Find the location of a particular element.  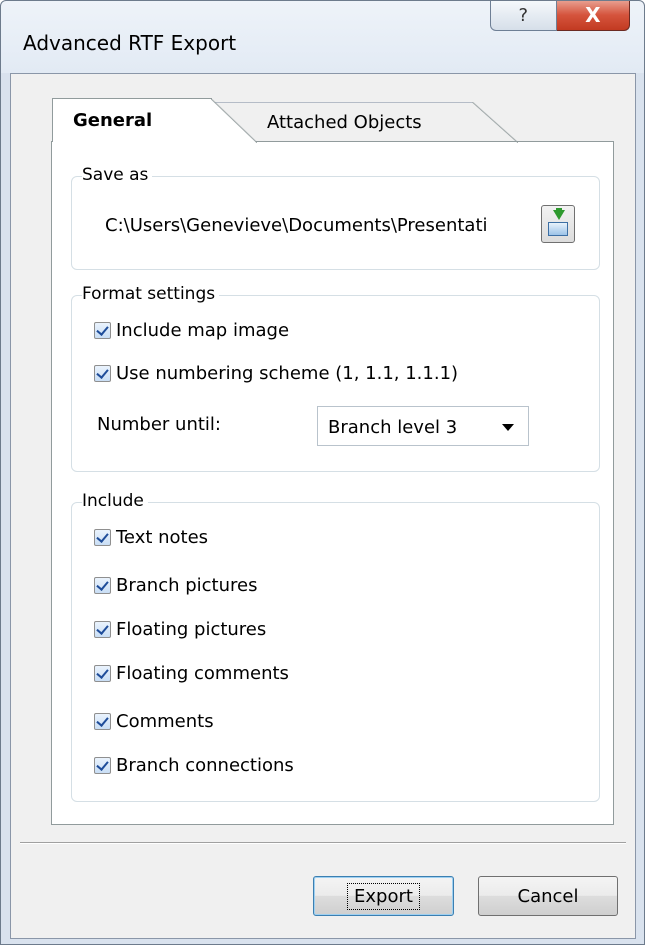

include-option-text-notes: Text notes is located at coordinates (151, 537).